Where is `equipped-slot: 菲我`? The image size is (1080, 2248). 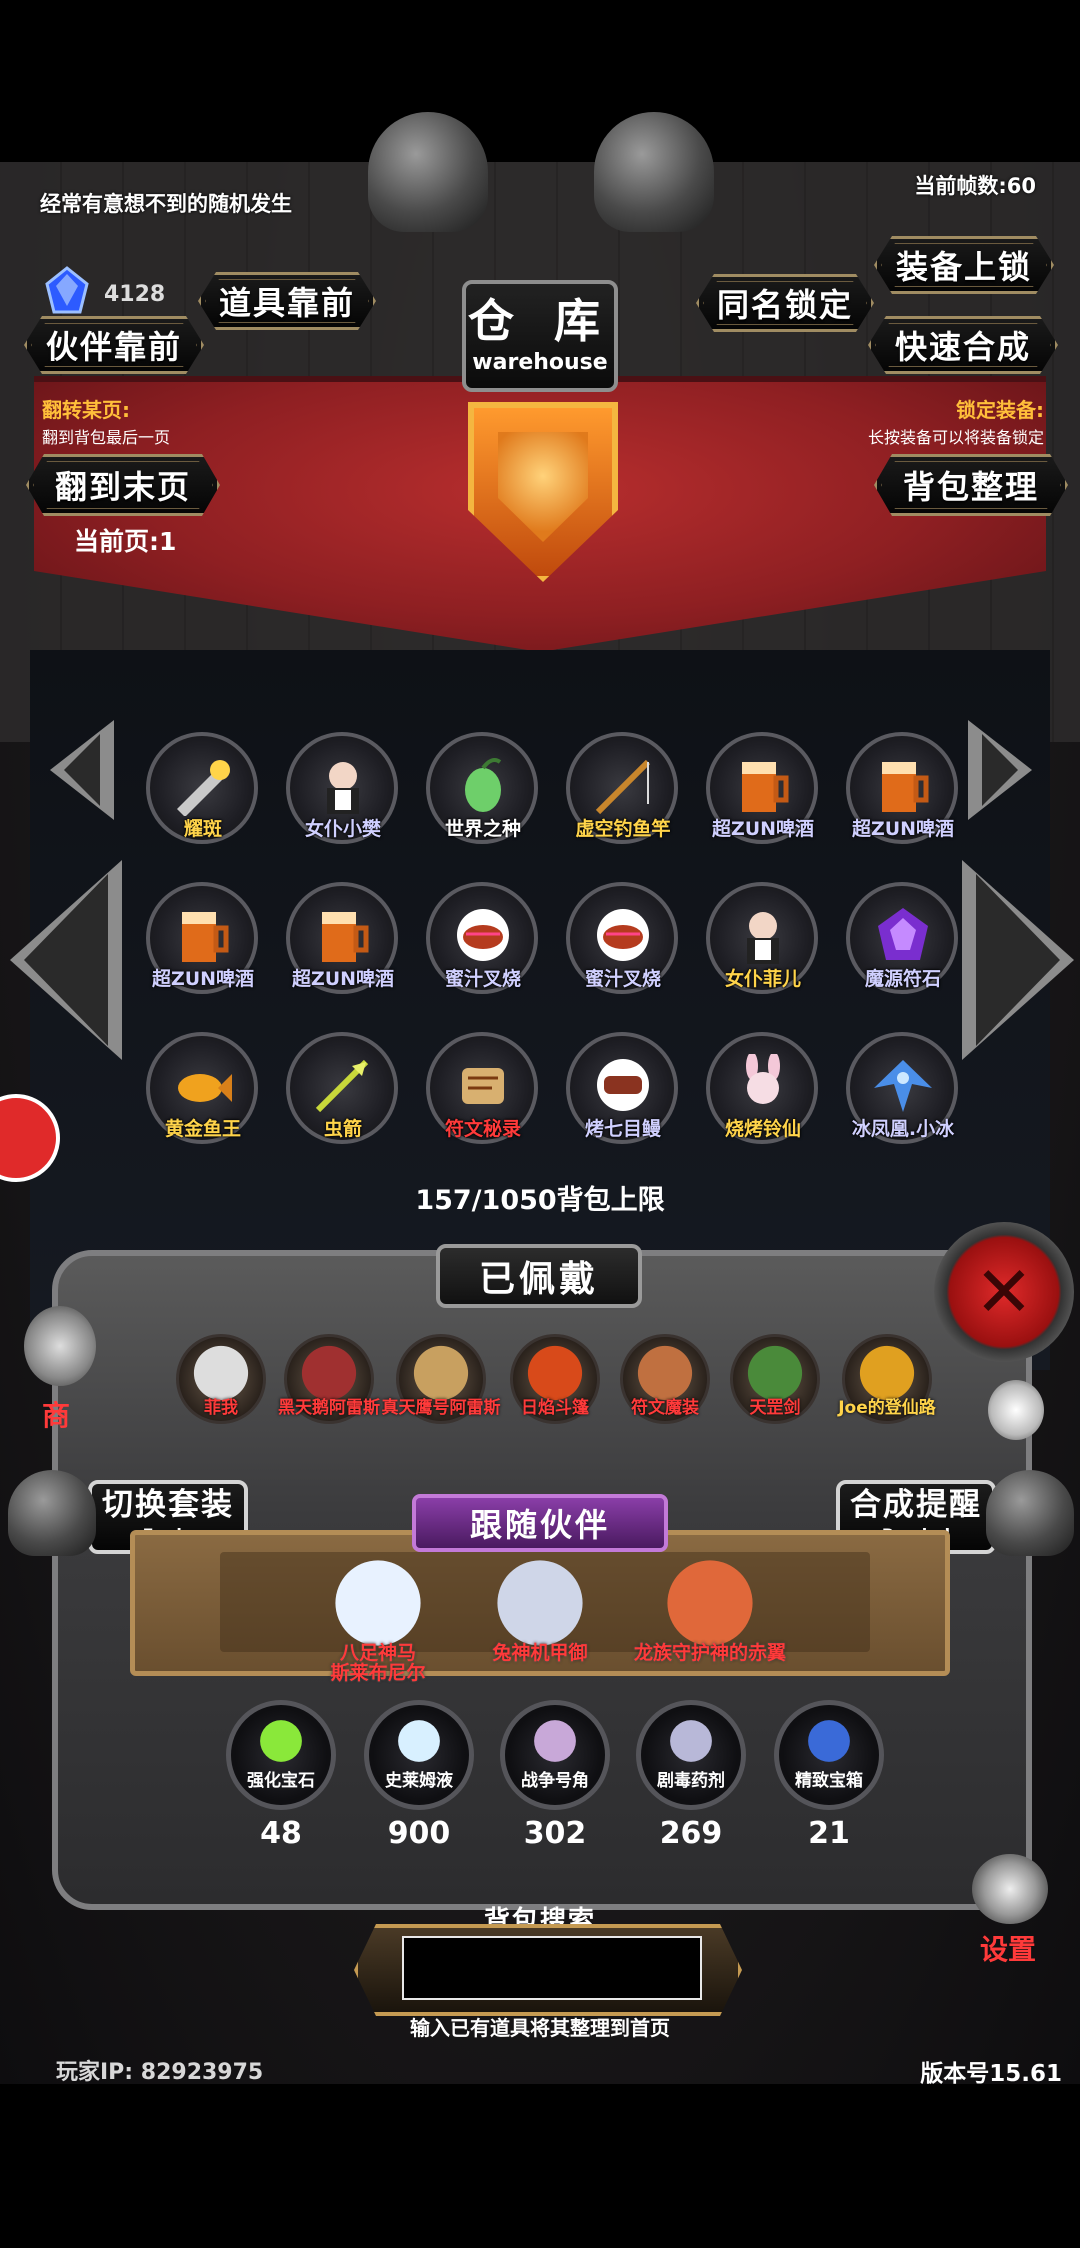
equipped-slot: 菲我 is located at coordinates (221, 1389).